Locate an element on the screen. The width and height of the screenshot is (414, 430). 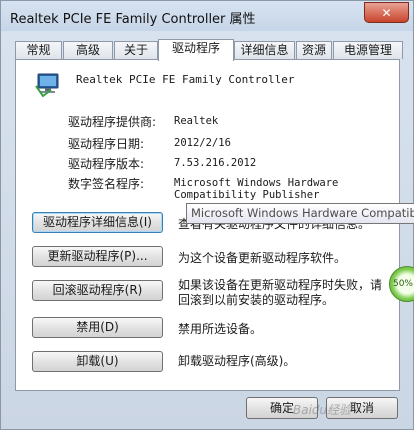
tab-details: 详细信息 is located at coordinates (264, 50).